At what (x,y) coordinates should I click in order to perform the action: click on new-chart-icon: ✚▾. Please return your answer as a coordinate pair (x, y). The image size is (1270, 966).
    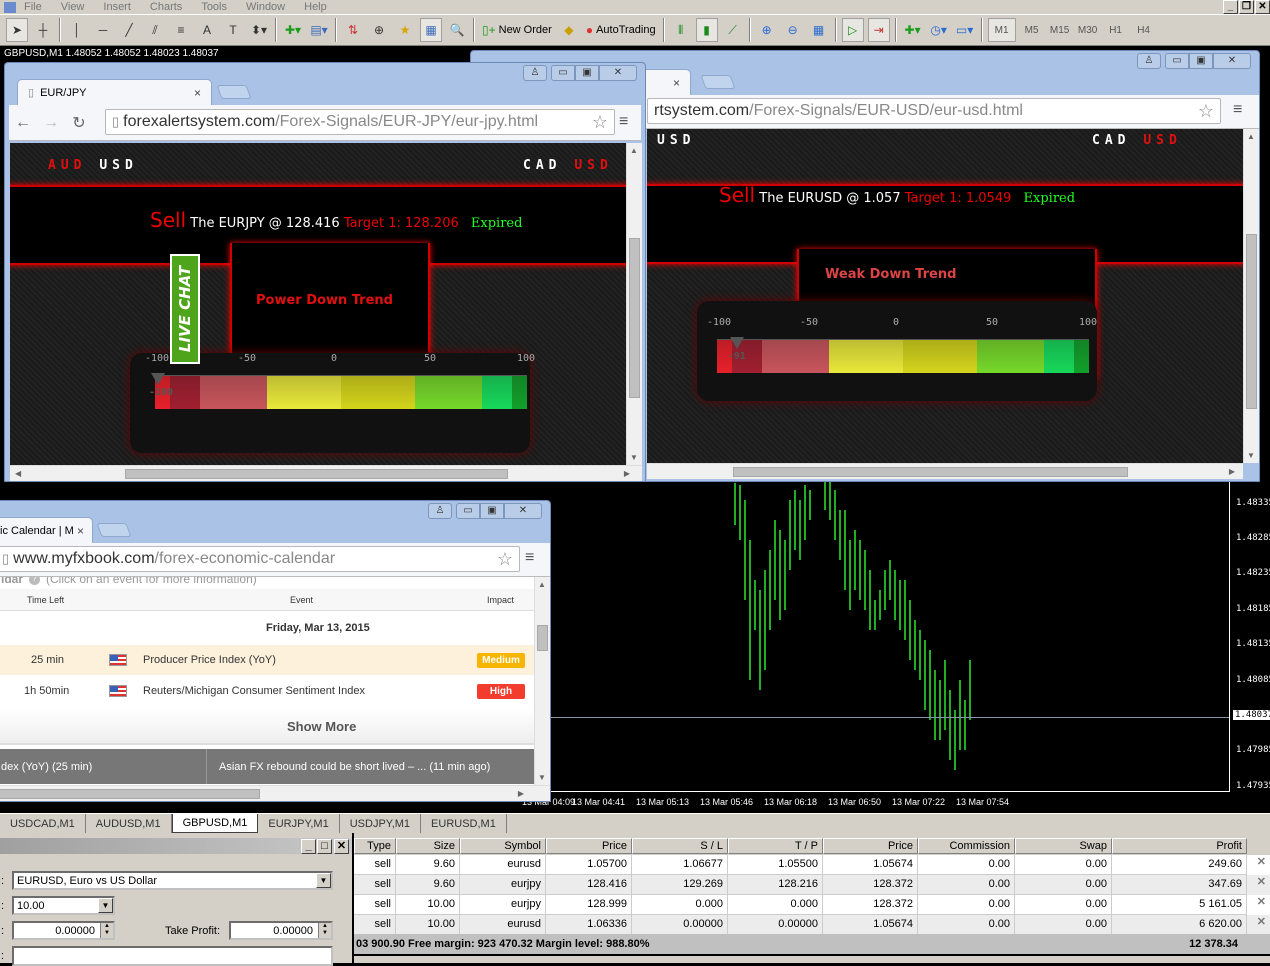
    Looking at the image, I should click on (293, 30).